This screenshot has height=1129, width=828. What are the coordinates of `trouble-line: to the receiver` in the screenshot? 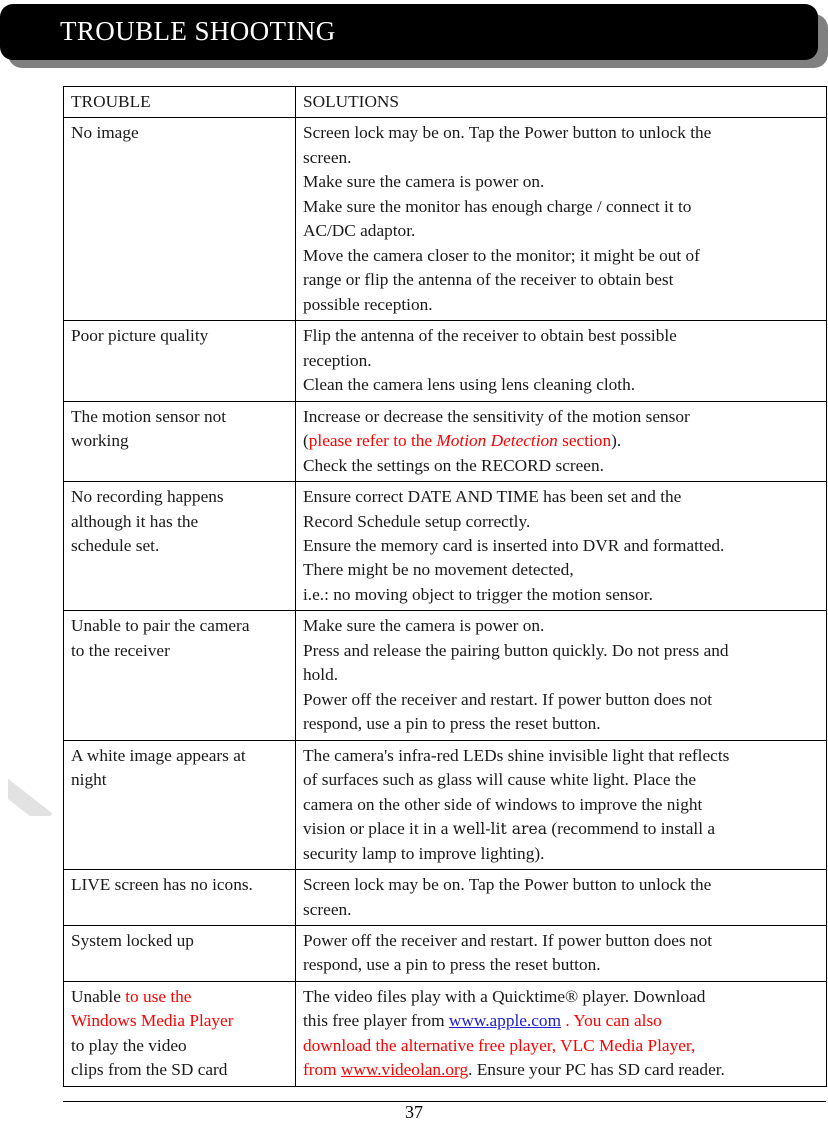 It's located at (120, 650).